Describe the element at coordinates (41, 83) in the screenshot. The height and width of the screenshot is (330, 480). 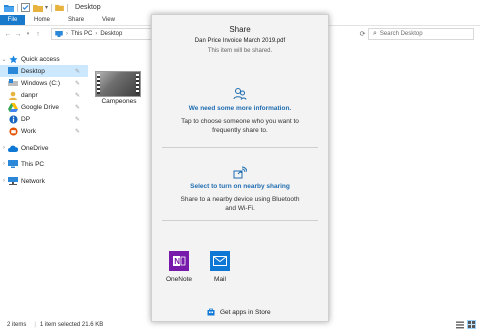
I see `nav-label: Windows (C:)` at that location.